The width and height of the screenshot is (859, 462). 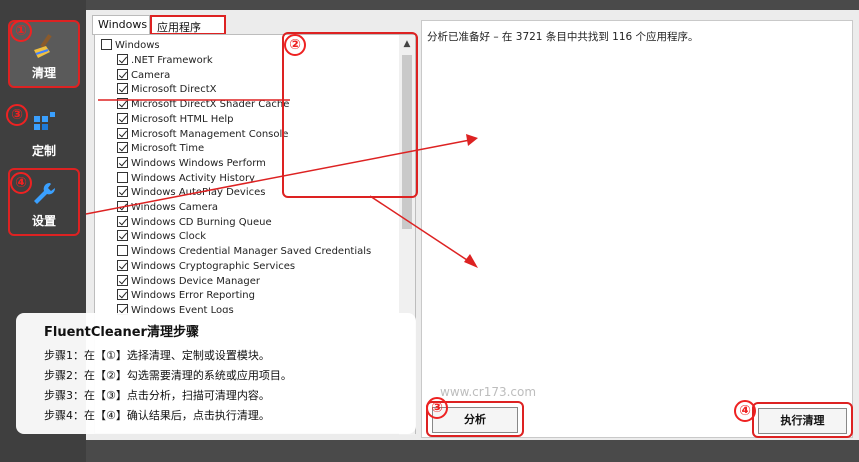 I want to click on overlay-step: 步骤4：在【④】确认结果后，点击执行清理。, so click(x=157, y=415).